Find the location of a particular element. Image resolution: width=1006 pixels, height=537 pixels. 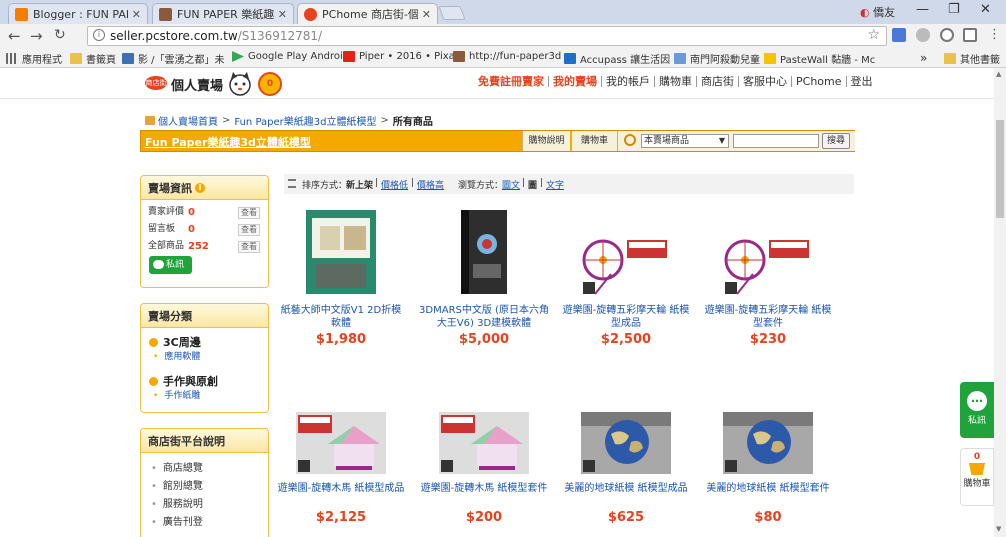

product-card: 遊樂園-旋轉五彩摩天輪 紙模型成品 $2,500 is located at coordinates (626, 277).